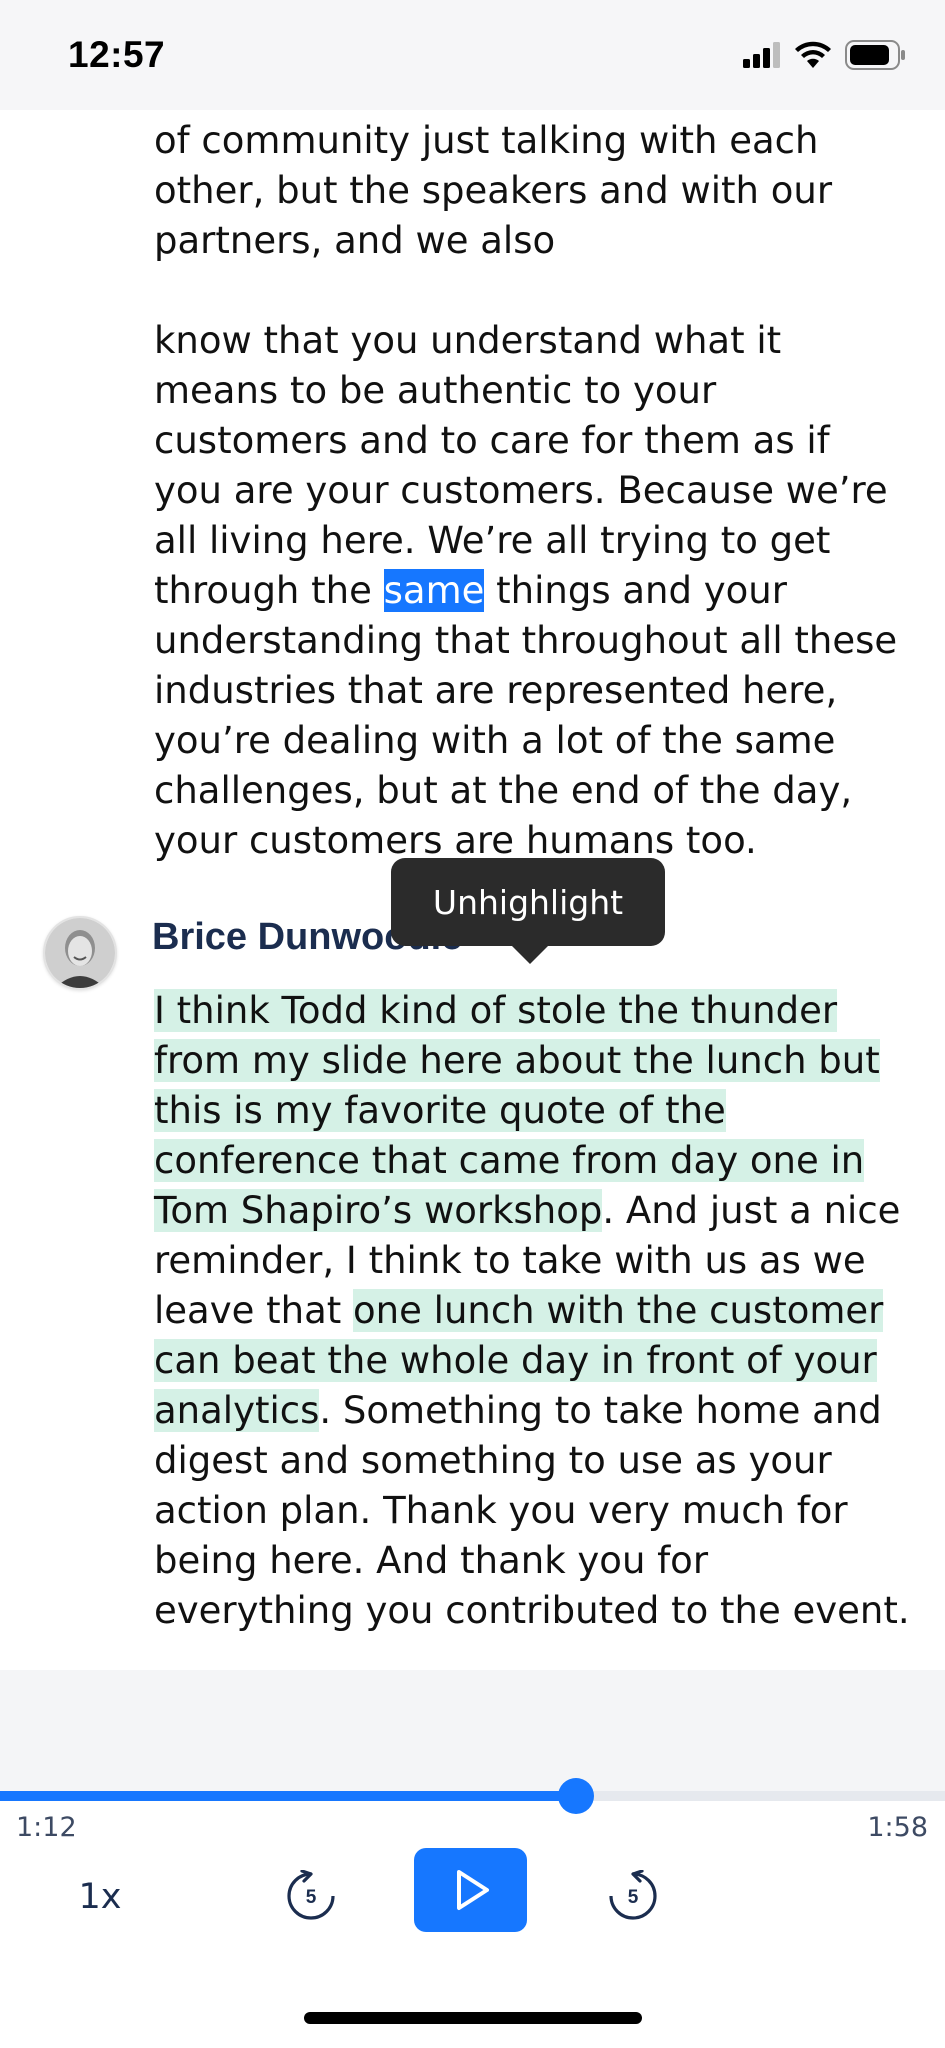 The height and width of the screenshot is (2048, 945). Describe the element at coordinates (576, 1796) in the screenshot. I see `progress-handle` at that location.